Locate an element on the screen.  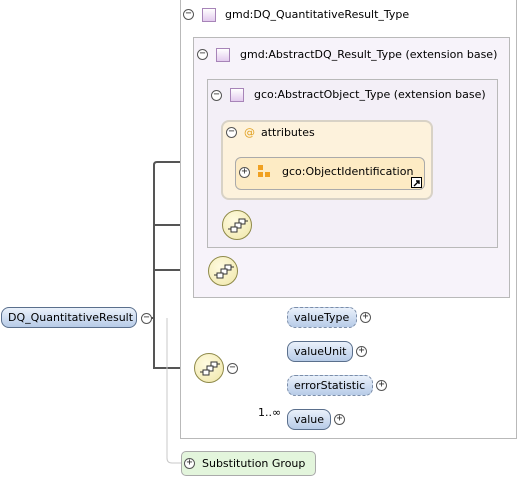
child-element-valuetype: valueType is located at coordinates (322, 317).